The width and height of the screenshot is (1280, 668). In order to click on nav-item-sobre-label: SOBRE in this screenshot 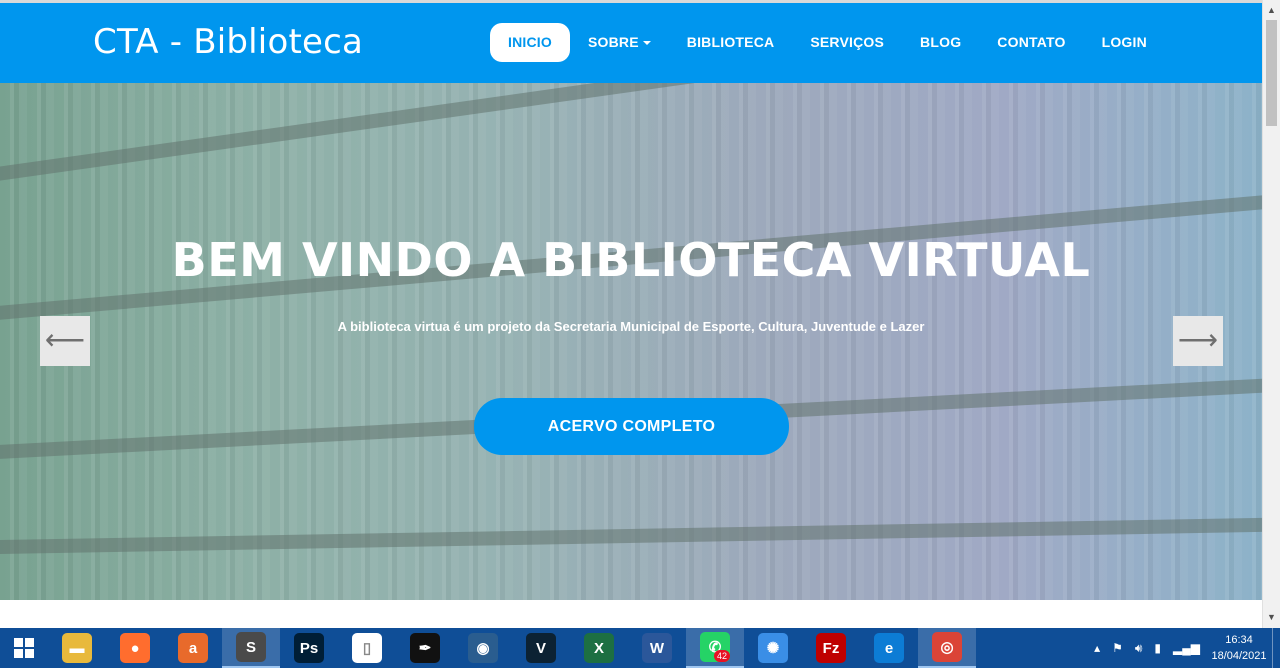, I will do `click(613, 42)`.